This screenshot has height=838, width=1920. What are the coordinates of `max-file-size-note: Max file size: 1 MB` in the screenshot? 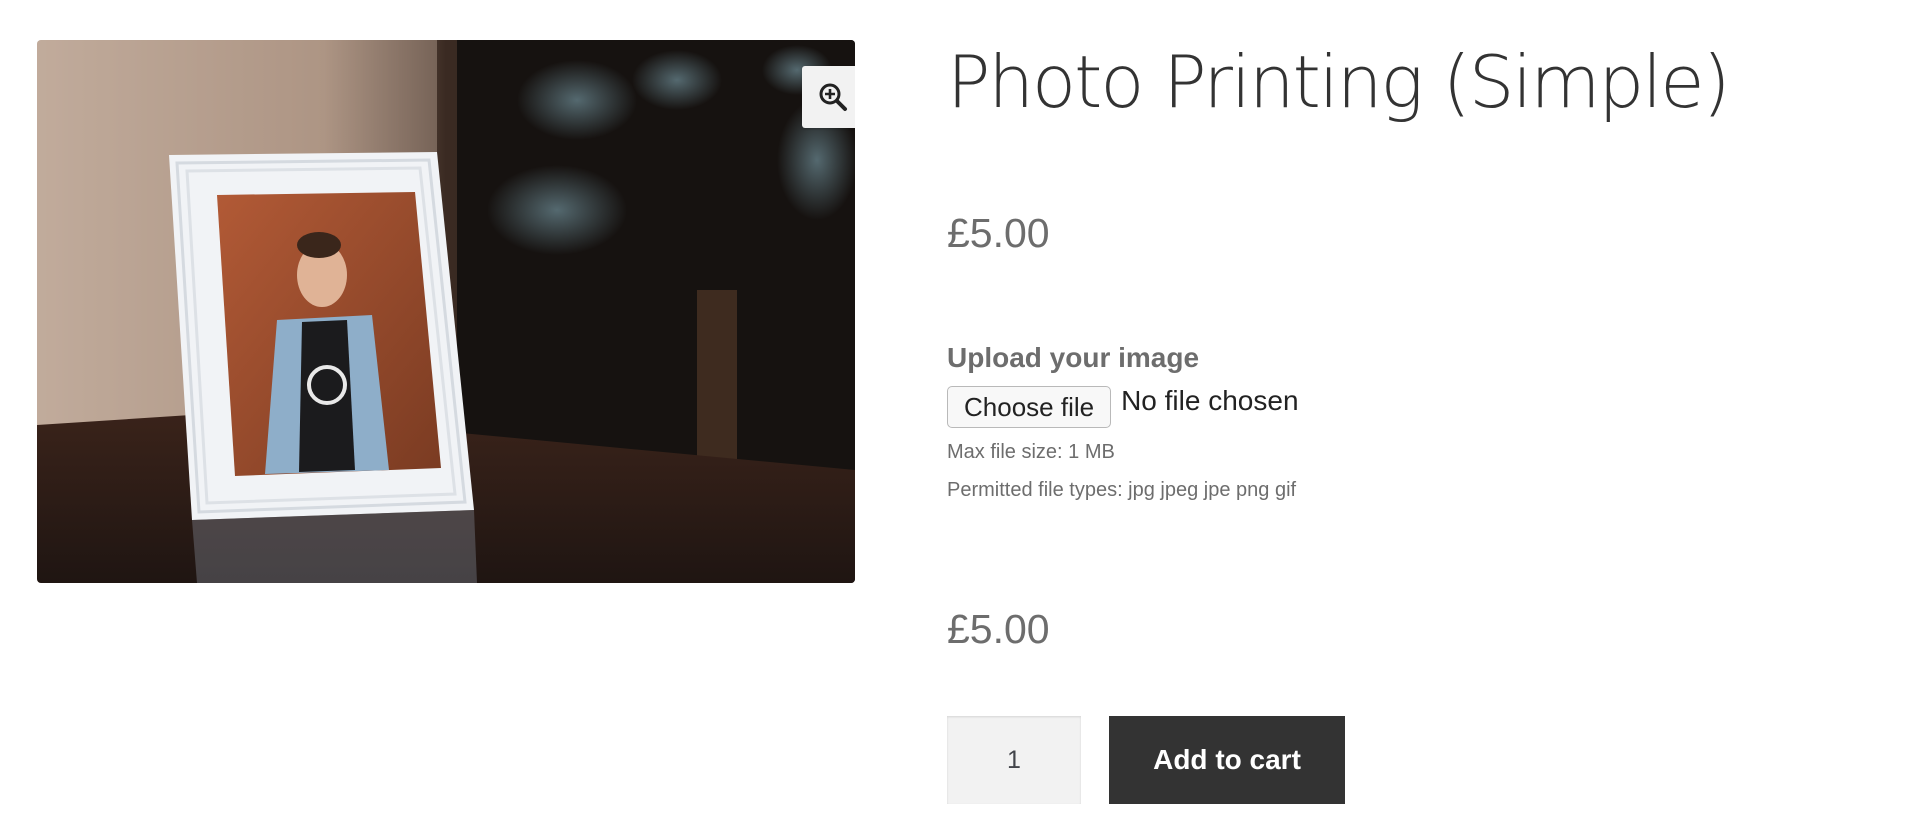 It's located at (1031, 452).